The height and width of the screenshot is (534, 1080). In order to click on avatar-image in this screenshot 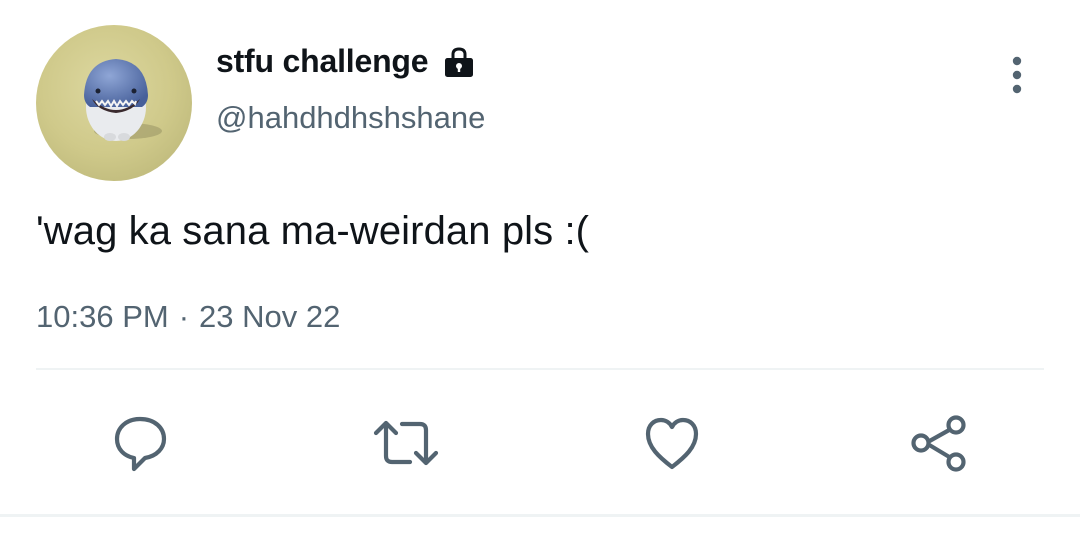, I will do `click(114, 103)`.